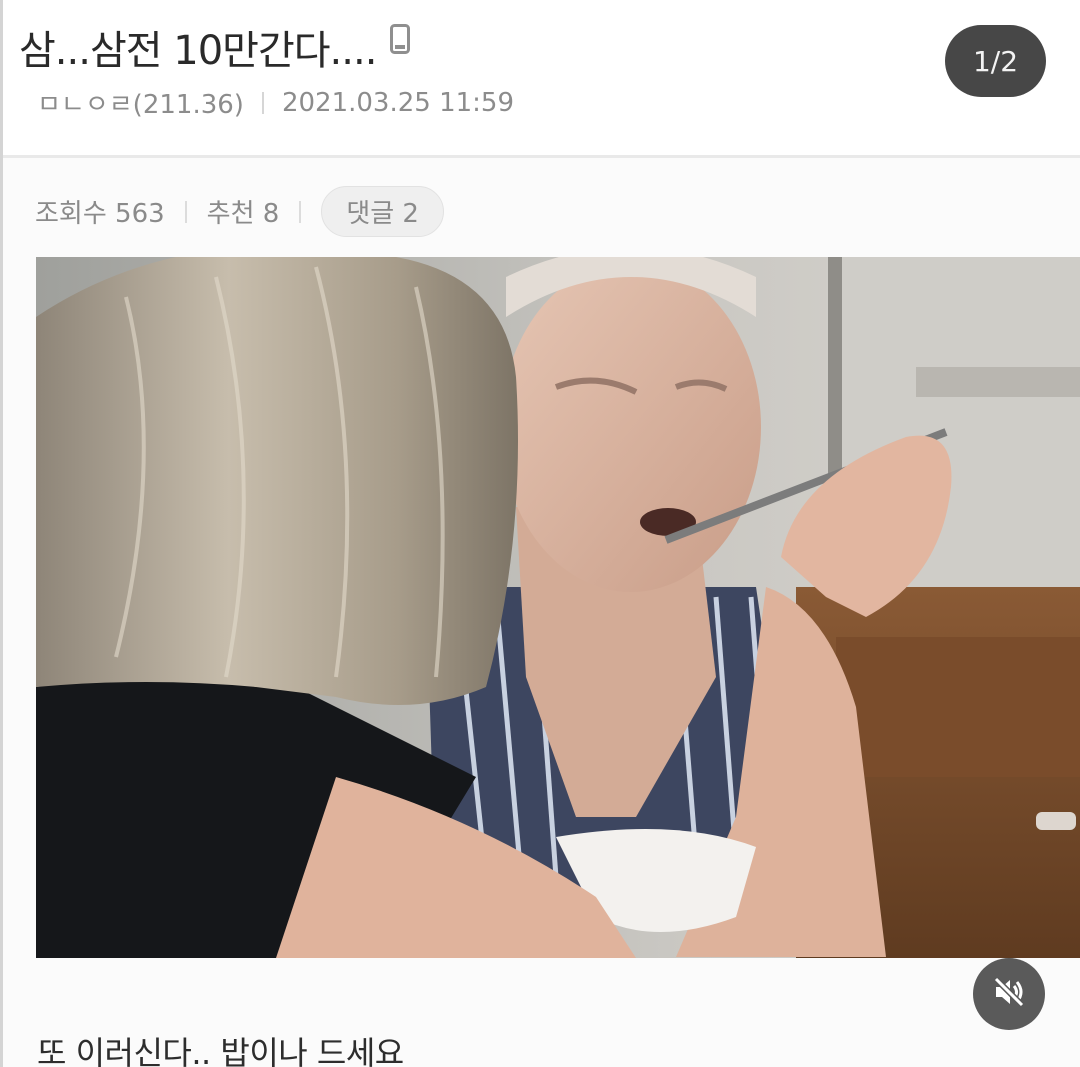  I want to click on post-stats: 조회수 563 추천 8 댓글 2, so click(239, 211).